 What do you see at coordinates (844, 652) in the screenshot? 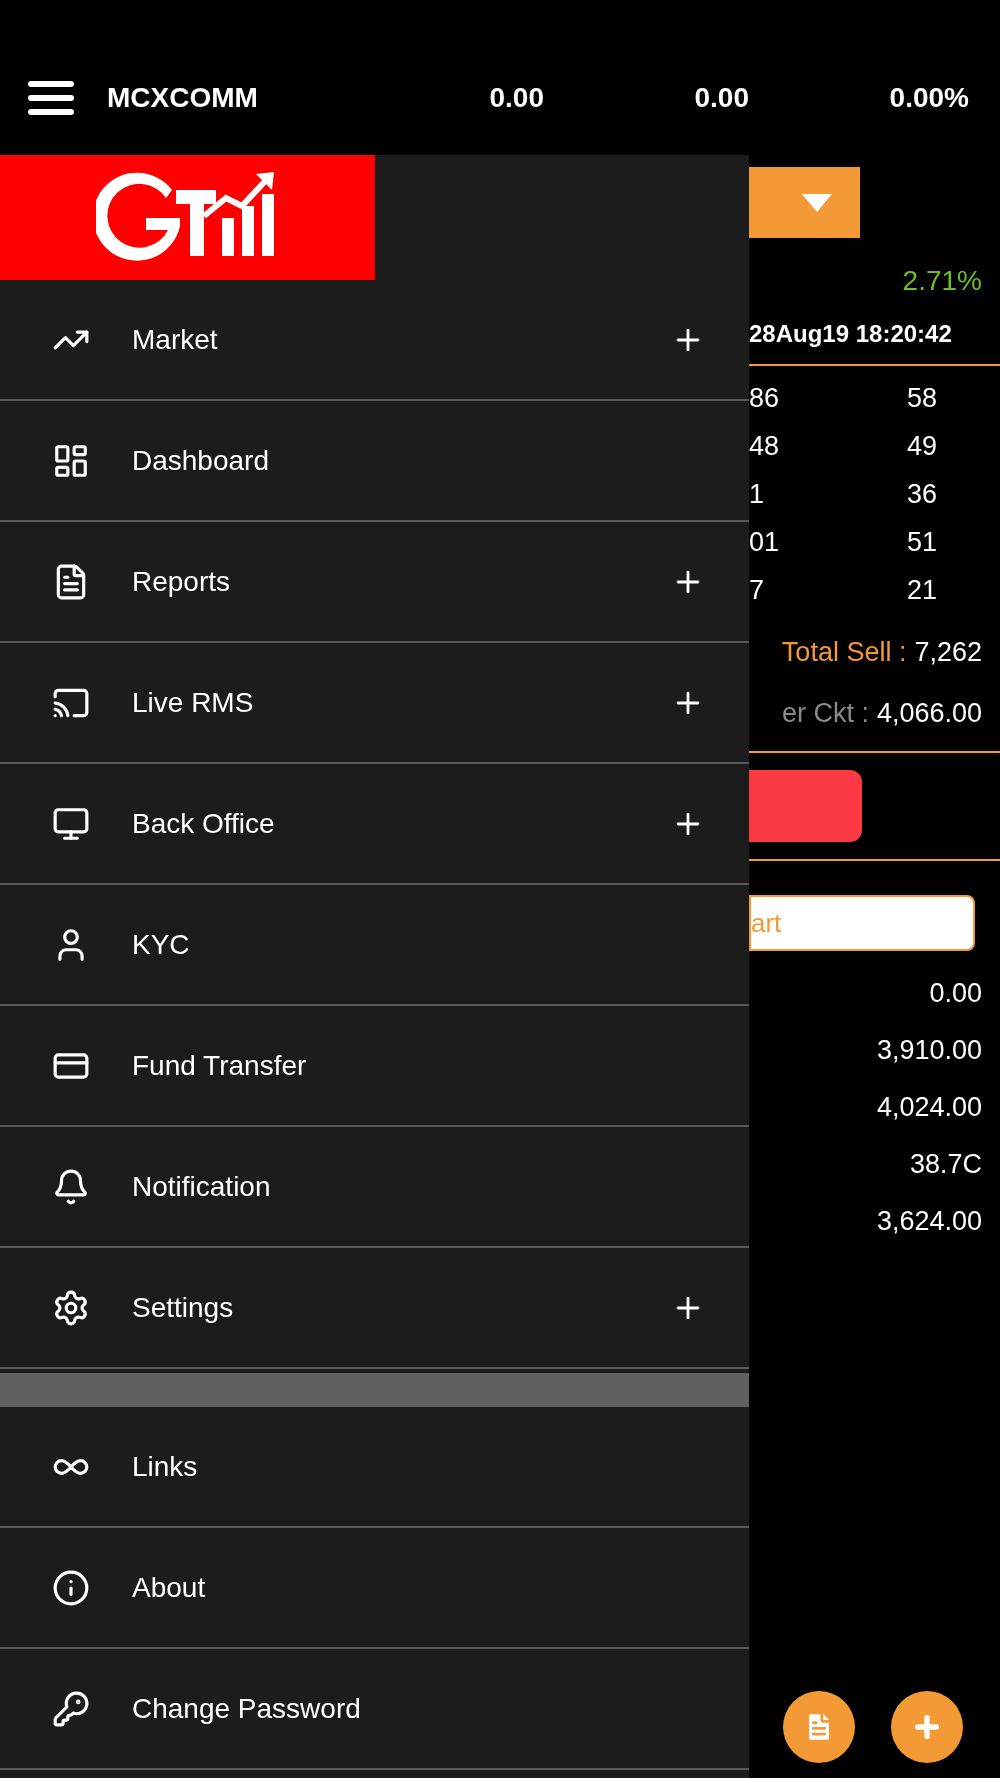
I see `total-sell-label: Total Sell :` at bounding box center [844, 652].